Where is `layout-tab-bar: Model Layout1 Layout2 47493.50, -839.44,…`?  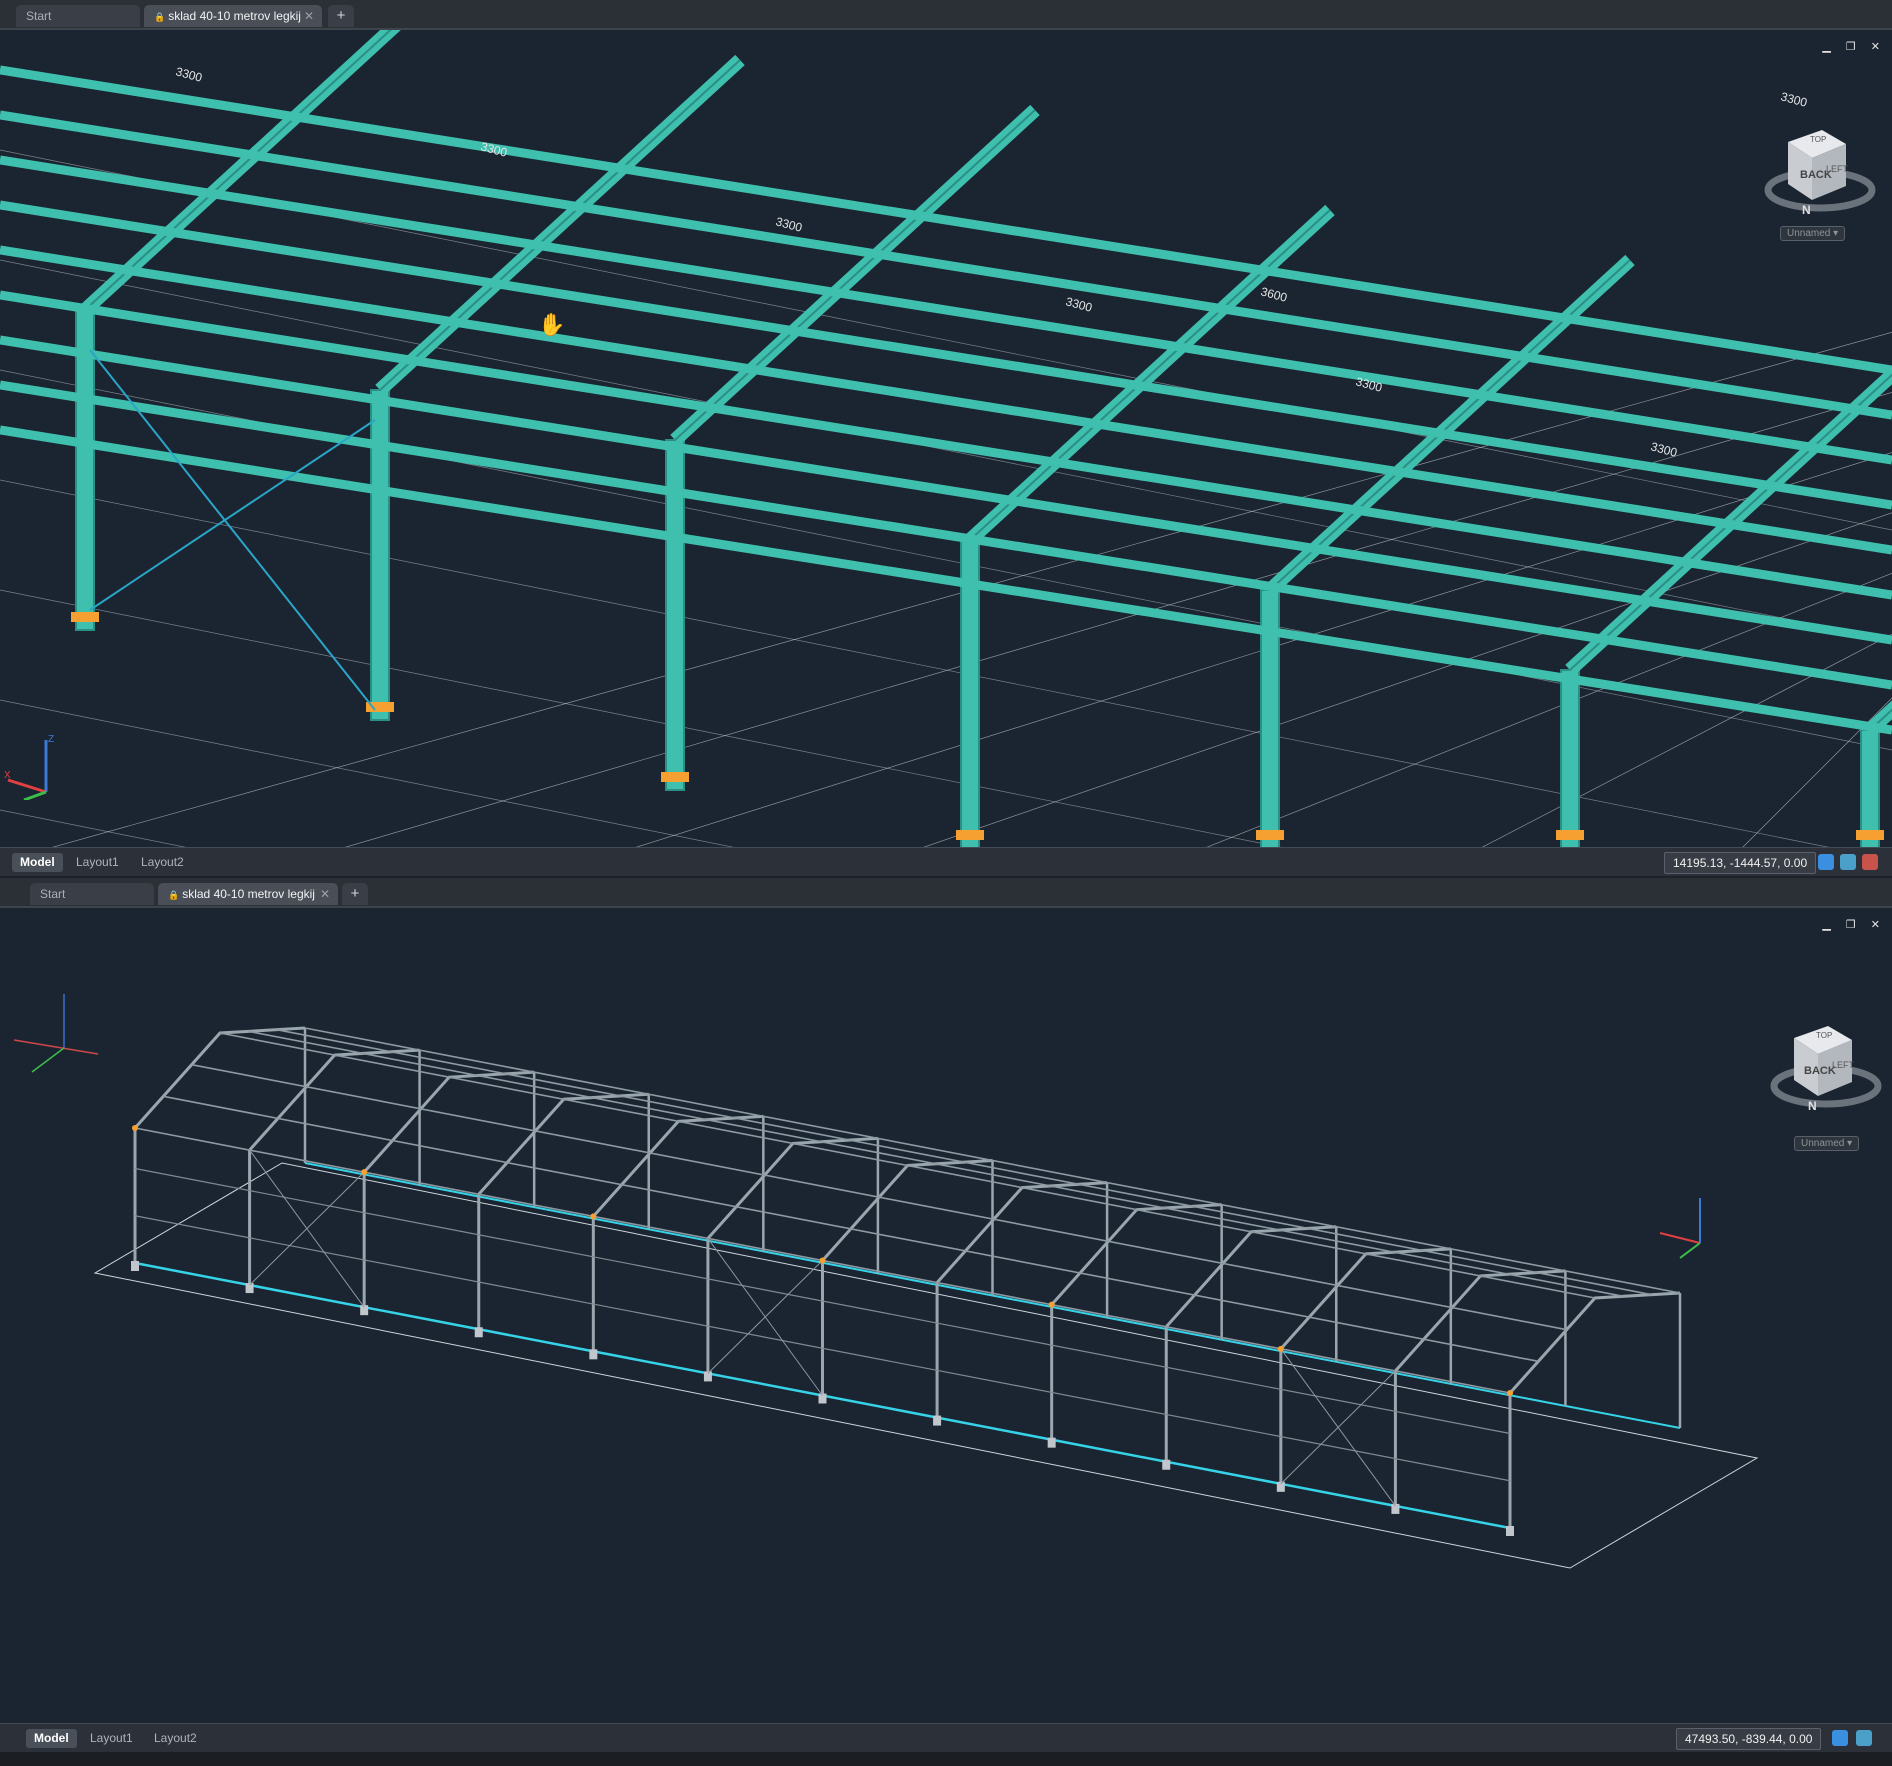
layout-tab-bar: Model Layout1 Layout2 47493.50, -839.44,… is located at coordinates (946, 1737).